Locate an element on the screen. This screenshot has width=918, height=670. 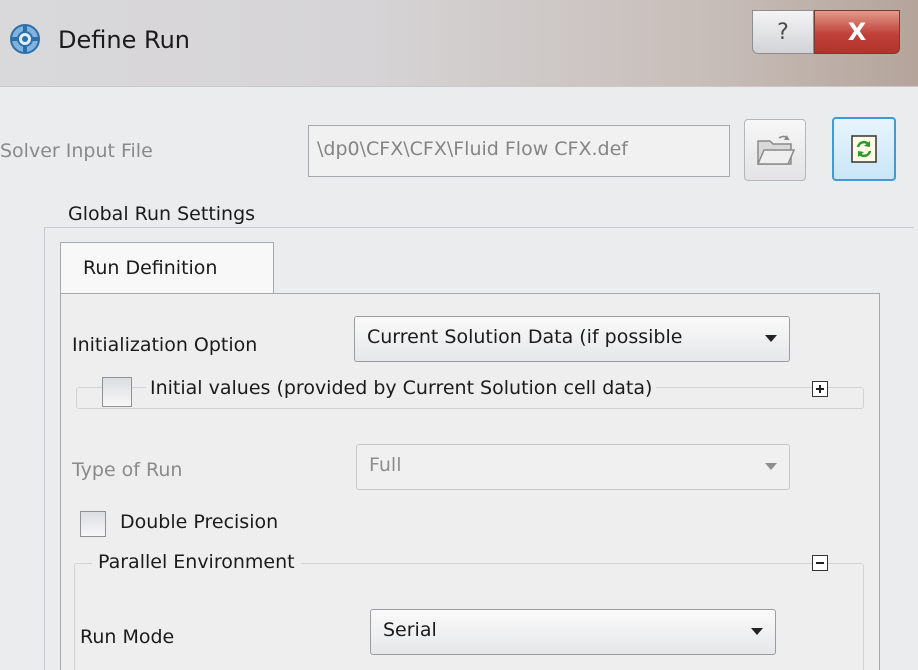
solver-input-file-field: \dp0\CFX\CFX\Fluid Flow CFX.def is located at coordinates (519, 151).